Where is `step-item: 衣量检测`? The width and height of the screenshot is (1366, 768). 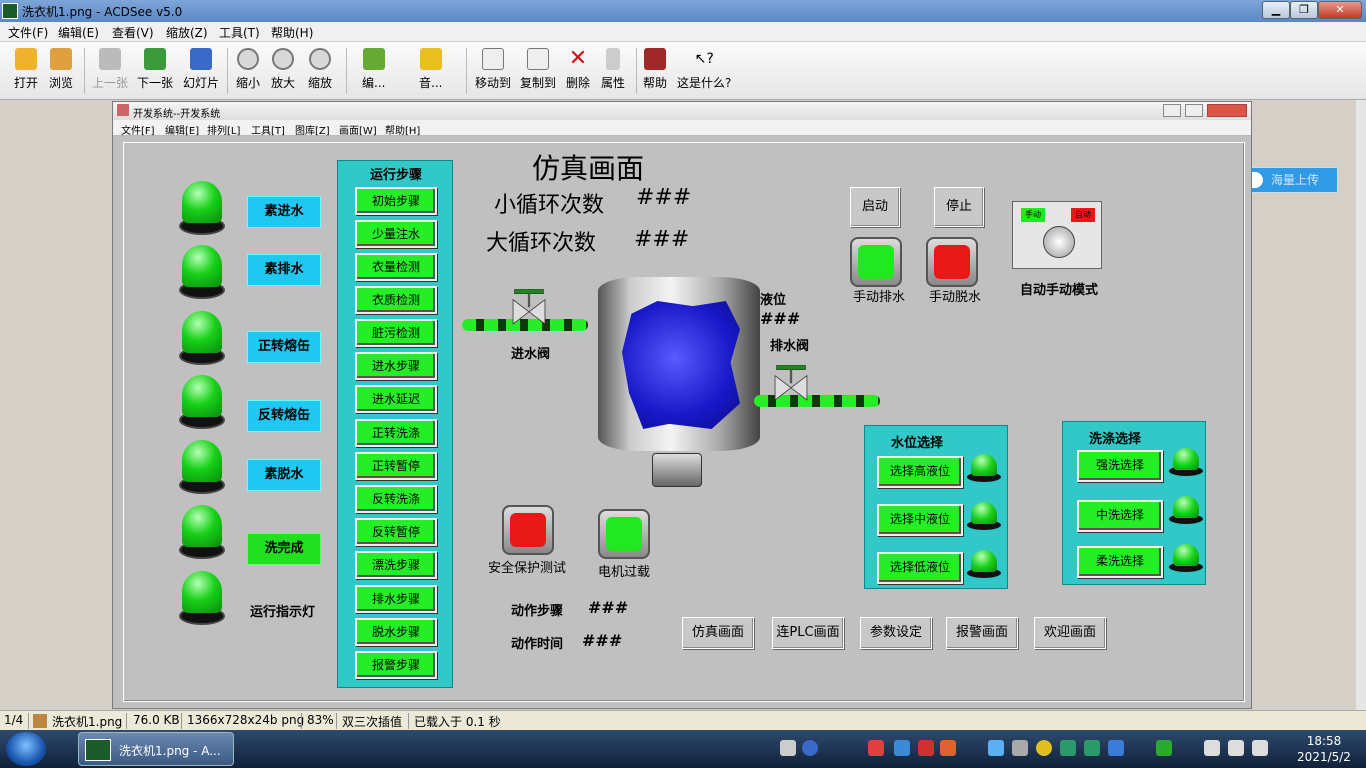
step-item: 衣量检测 is located at coordinates (396, 267).